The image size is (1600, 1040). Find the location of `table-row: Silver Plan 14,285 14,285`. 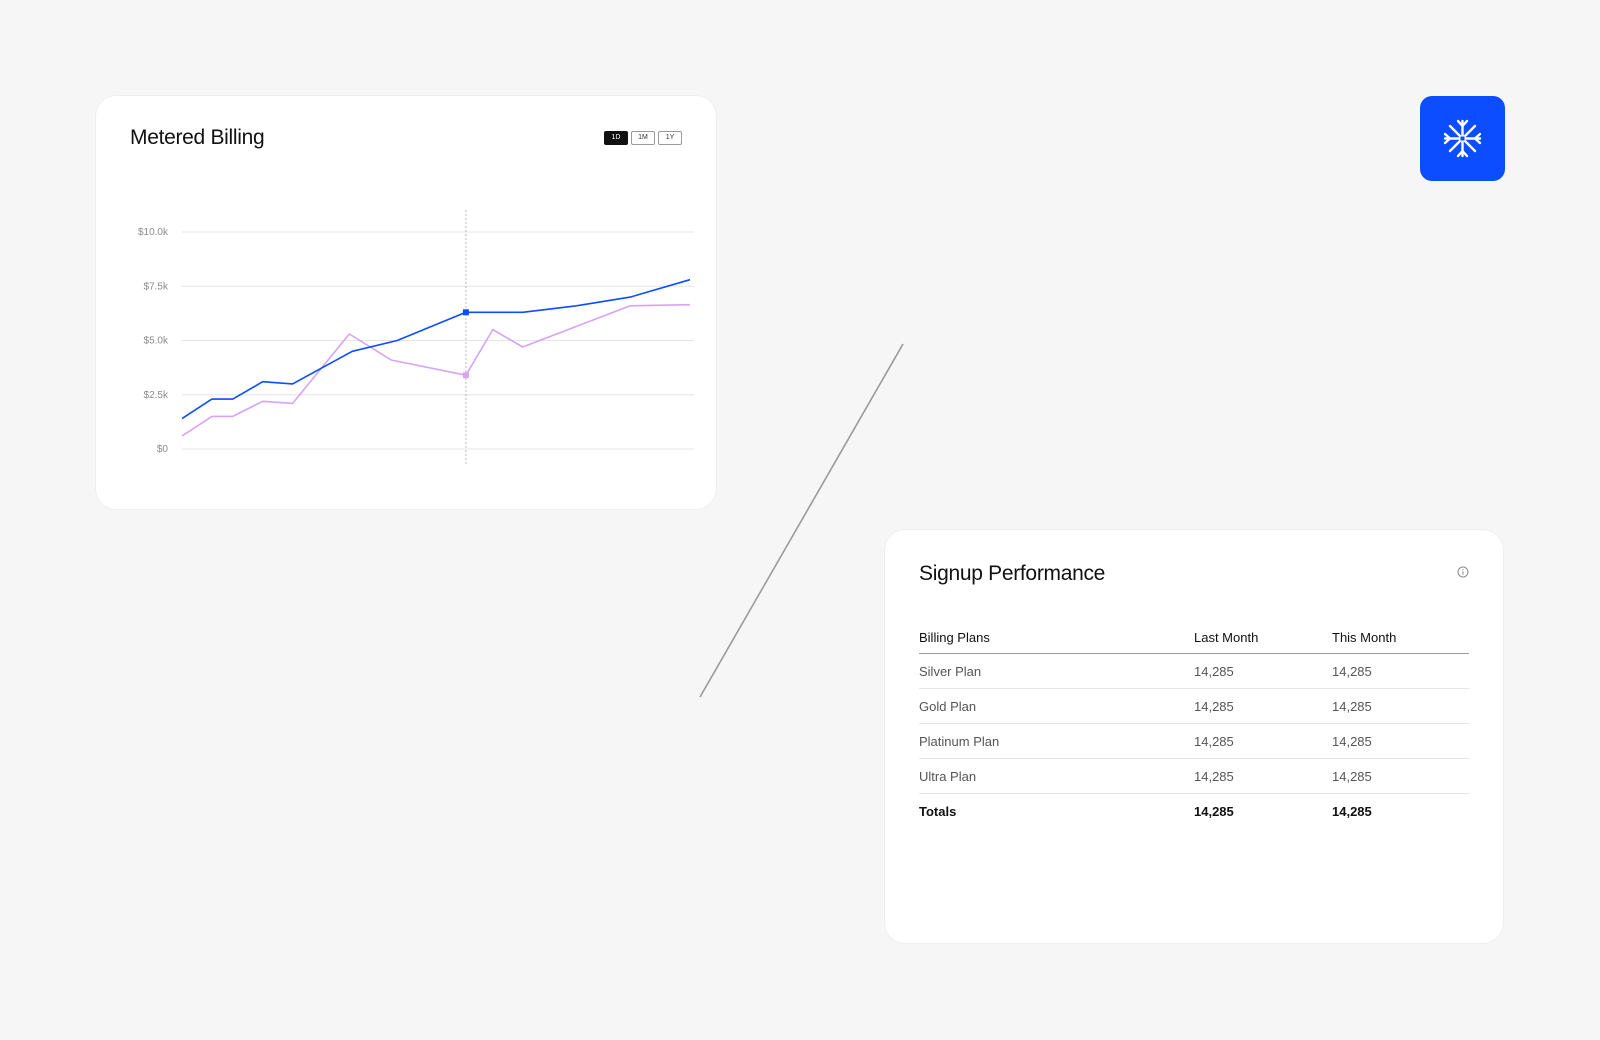

table-row: Silver Plan 14,285 14,285 is located at coordinates (1194, 671).